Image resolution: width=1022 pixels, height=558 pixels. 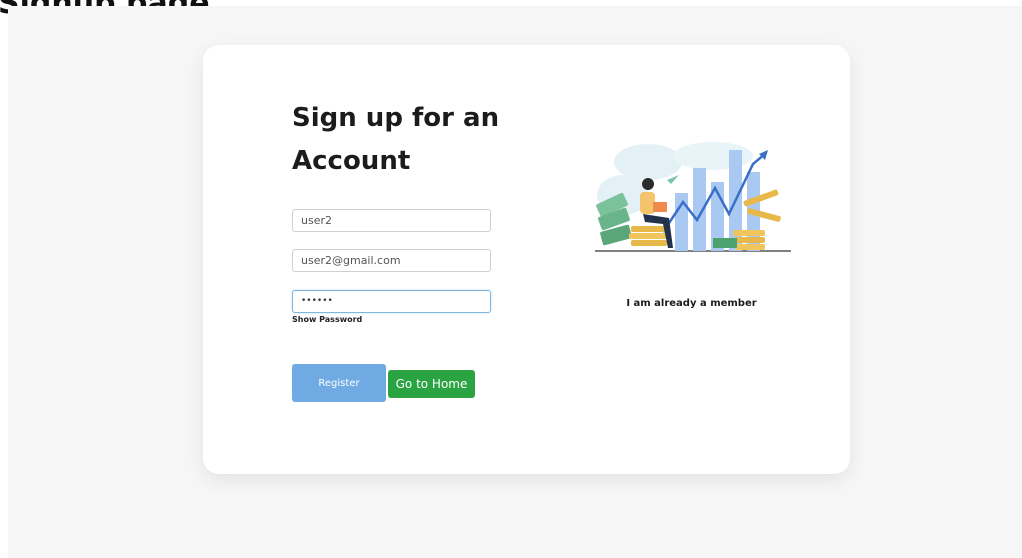 I want to click on show-password-toggle: Show Password, so click(x=327, y=319).